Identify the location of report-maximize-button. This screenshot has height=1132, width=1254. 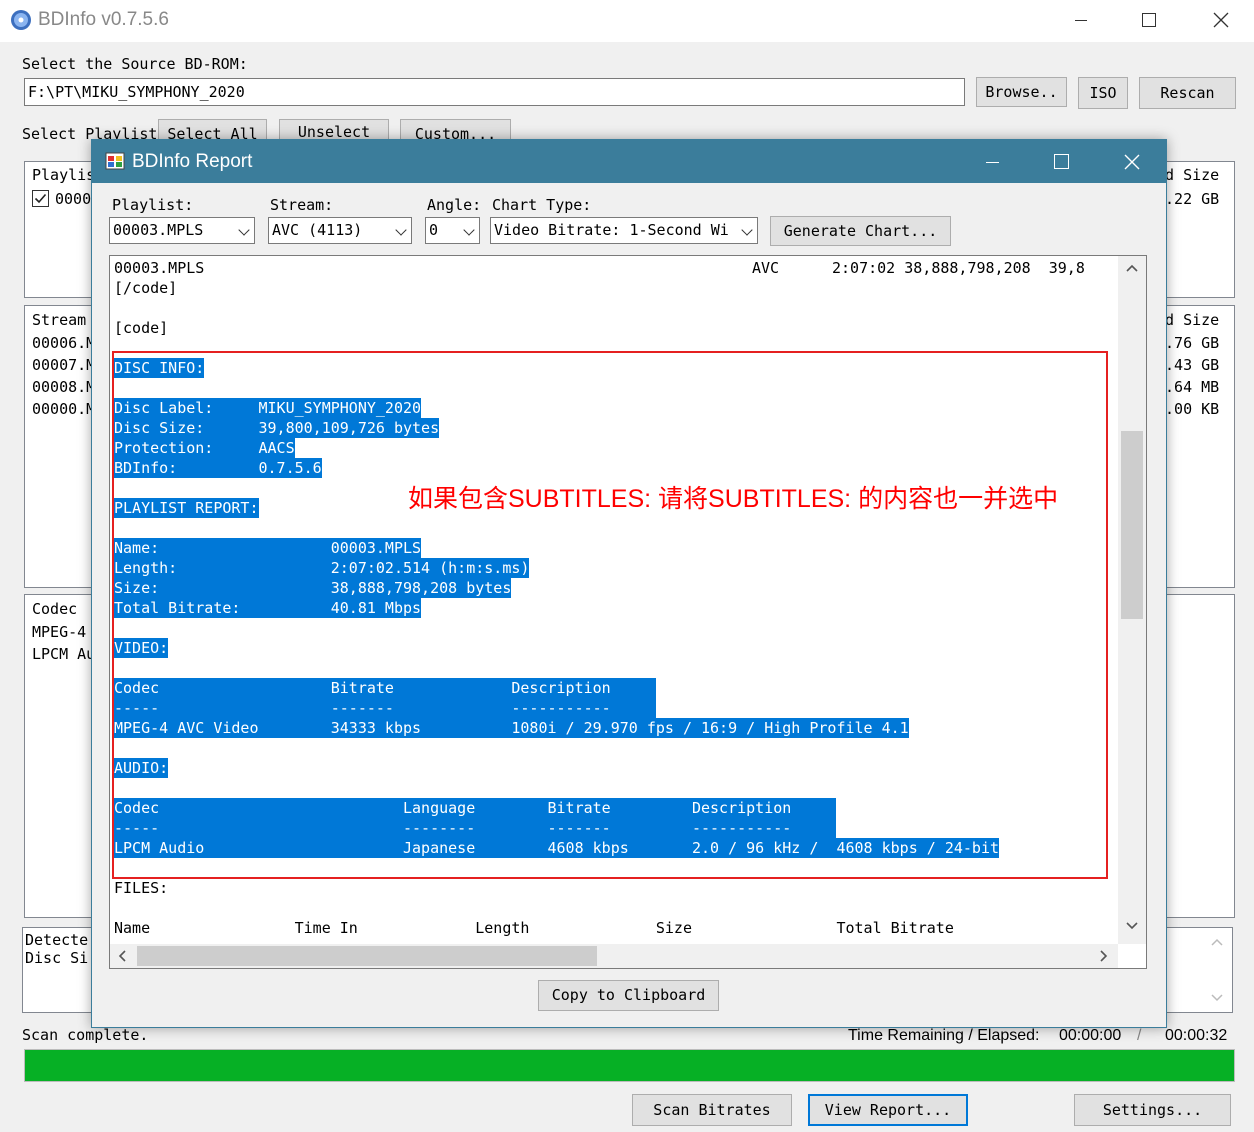
(1061, 161).